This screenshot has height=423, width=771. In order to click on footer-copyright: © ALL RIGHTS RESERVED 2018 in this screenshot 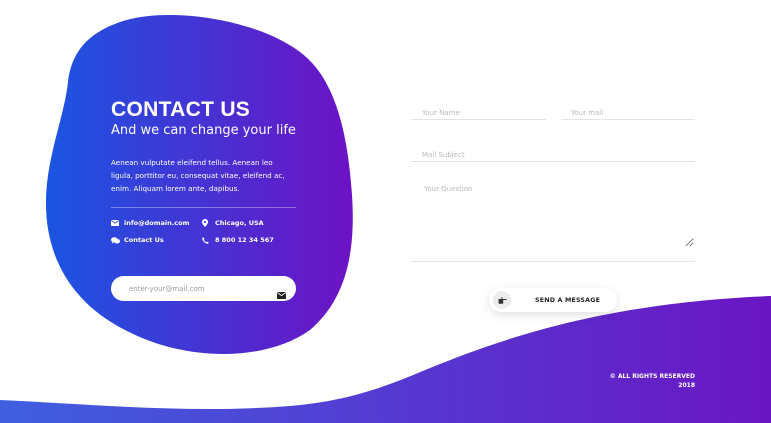, I will do `click(652, 381)`.